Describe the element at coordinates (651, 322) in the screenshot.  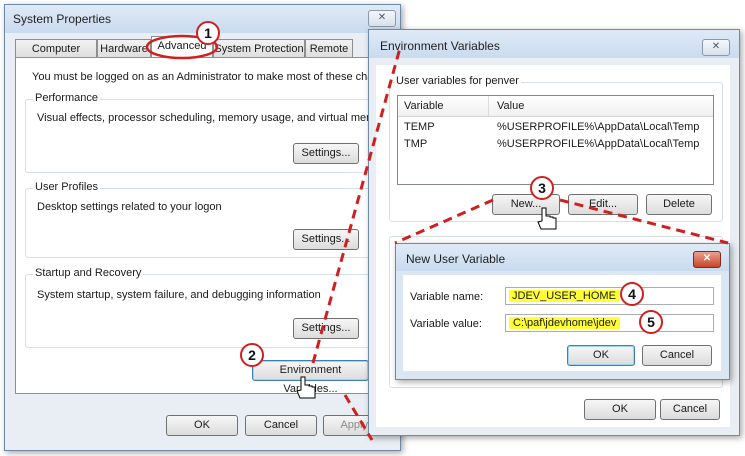
I see `step-badge-5: 5` at that location.